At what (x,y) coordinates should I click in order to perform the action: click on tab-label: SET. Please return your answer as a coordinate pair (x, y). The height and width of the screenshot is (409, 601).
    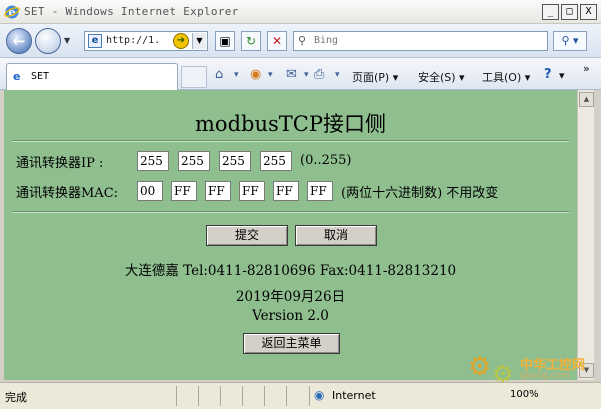
    Looking at the image, I should click on (40, 76).